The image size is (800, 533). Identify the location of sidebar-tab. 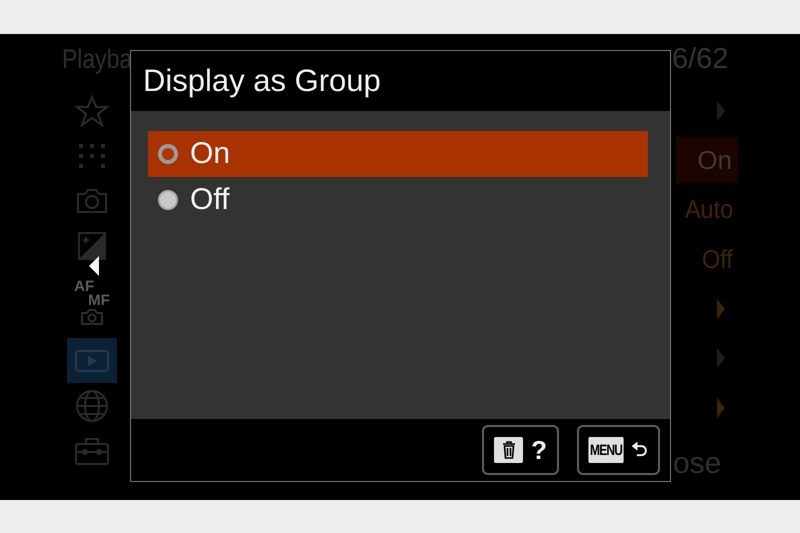
(92, 360).